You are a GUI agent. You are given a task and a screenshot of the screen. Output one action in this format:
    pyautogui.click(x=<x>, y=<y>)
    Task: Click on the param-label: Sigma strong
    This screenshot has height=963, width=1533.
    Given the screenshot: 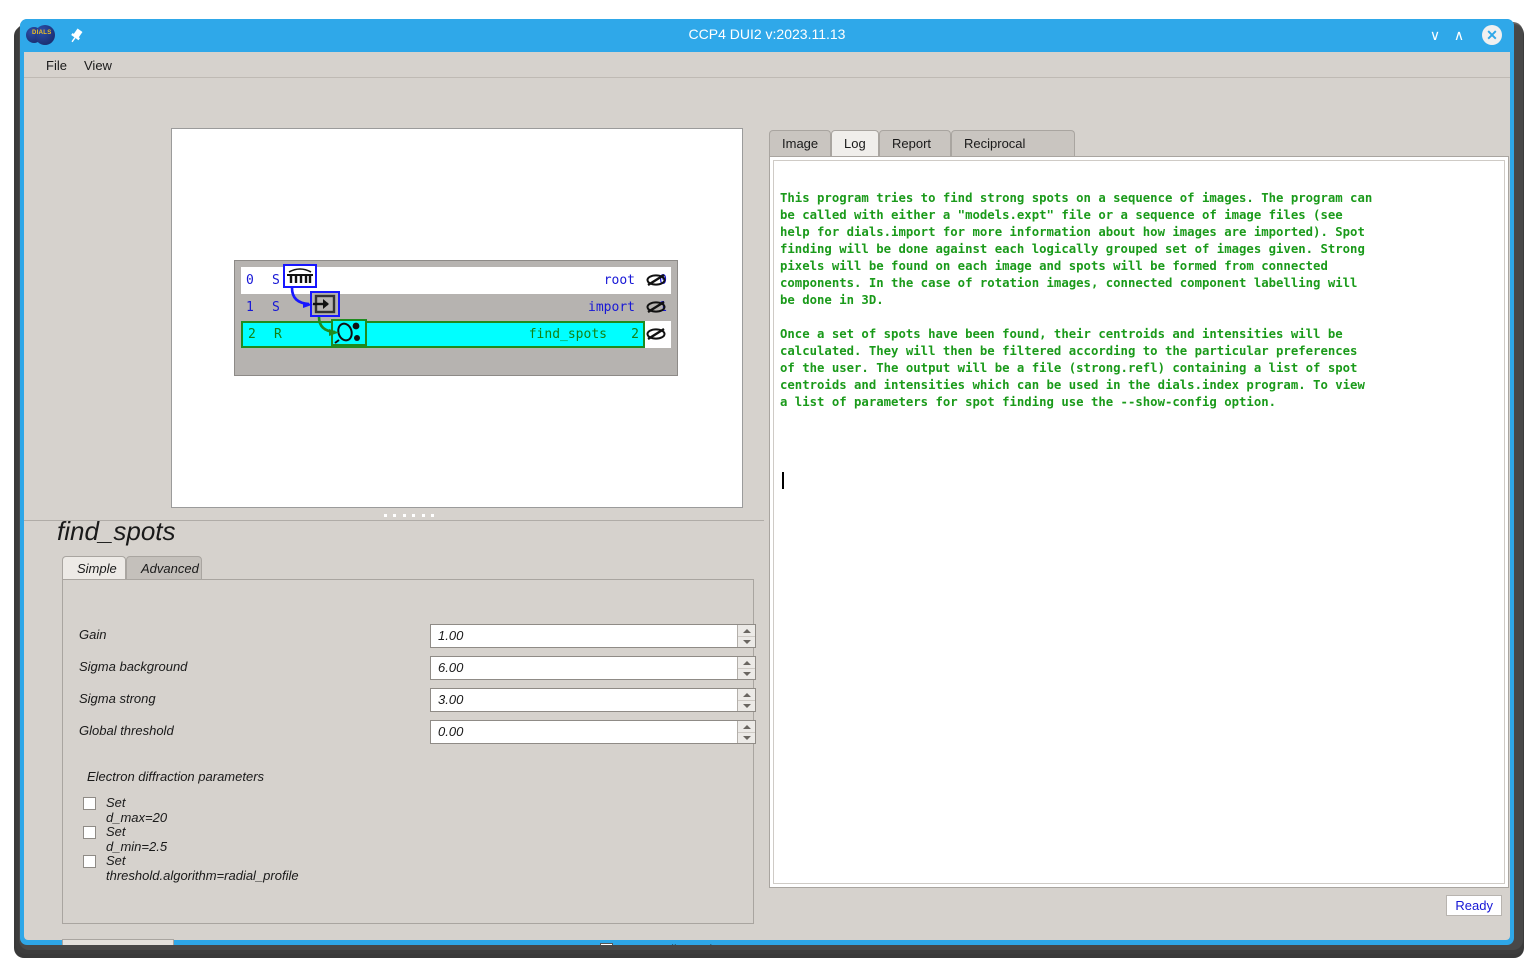 What is the action you would take?
    pyautogui.click(x=117, y=698)
    